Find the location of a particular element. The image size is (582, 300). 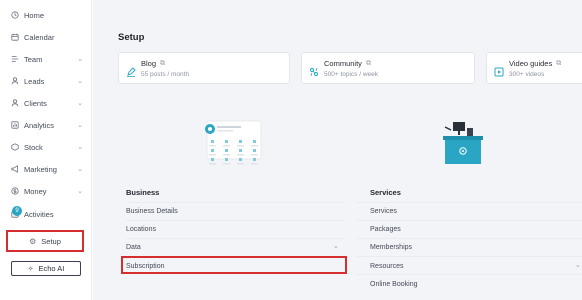

clock-icon is located at coordinates (14, 15).